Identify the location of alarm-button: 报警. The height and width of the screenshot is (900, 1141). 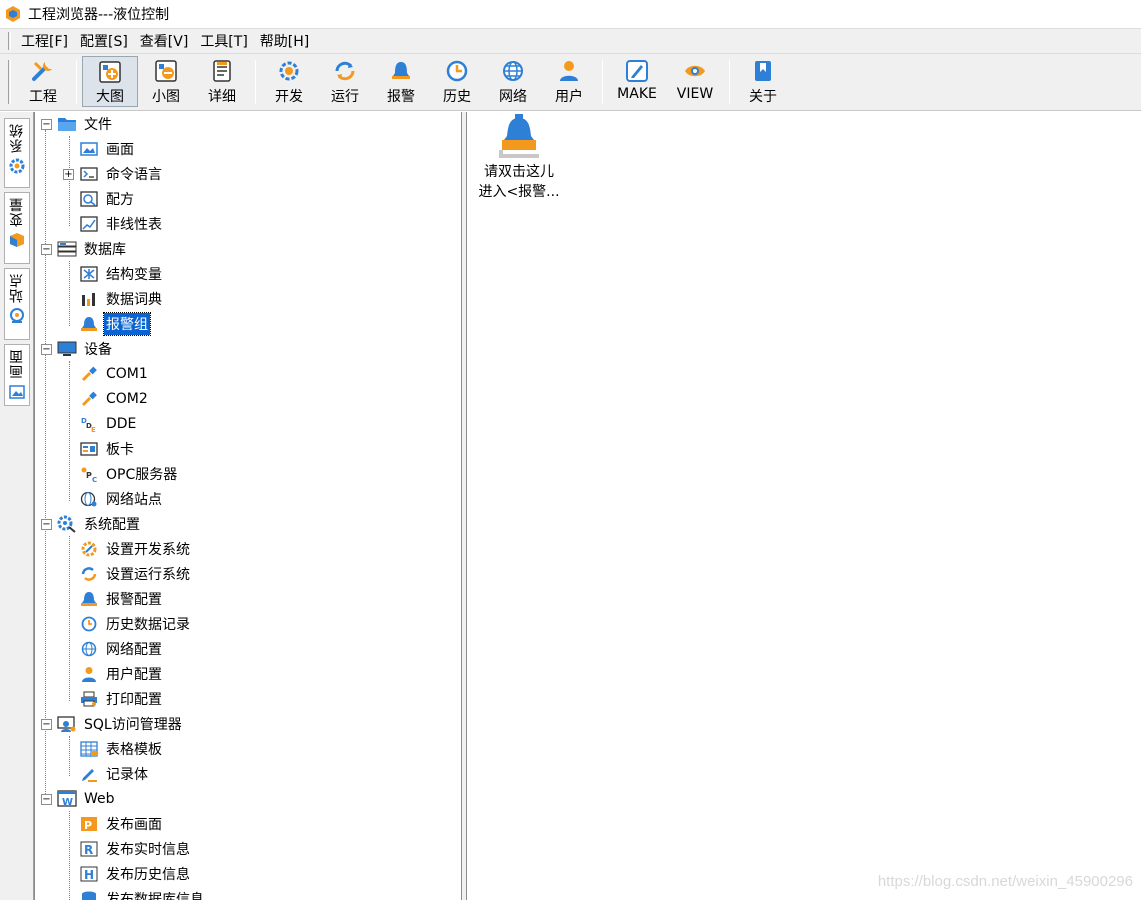
(401, 82).